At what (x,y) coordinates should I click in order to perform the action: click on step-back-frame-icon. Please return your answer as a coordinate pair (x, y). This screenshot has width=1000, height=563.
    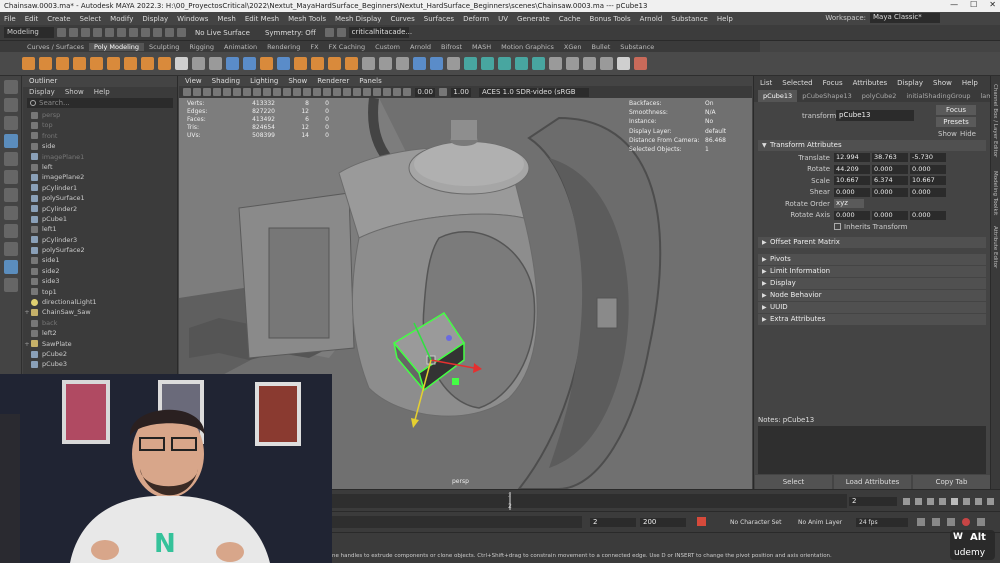
    Looking at the image, I should click on (930, 501).